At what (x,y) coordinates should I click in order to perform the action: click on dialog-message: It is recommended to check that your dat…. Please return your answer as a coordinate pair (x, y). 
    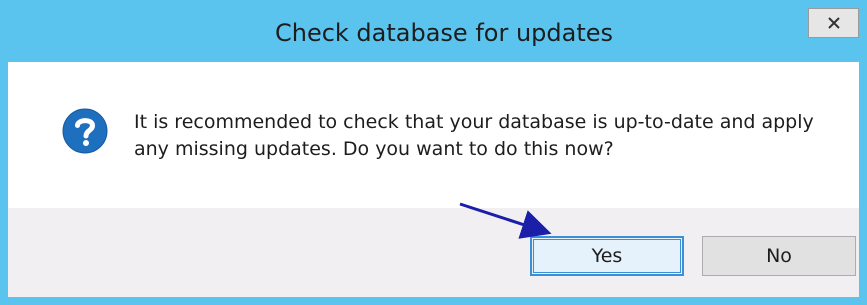
    Looking at the image, I should click on (474, 135).